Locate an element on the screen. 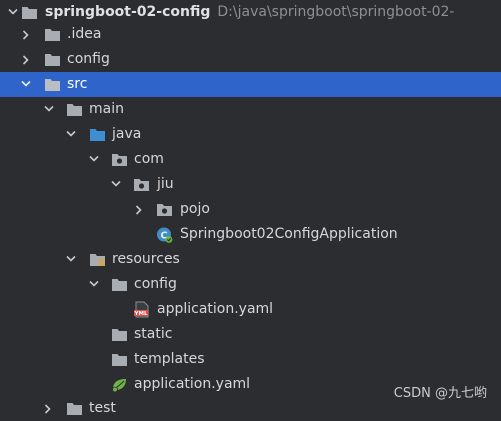 The image size is (501, 421). tree-row-springboot-application: C Springboot02ConfigApplication is located at coordinates (250, 234).